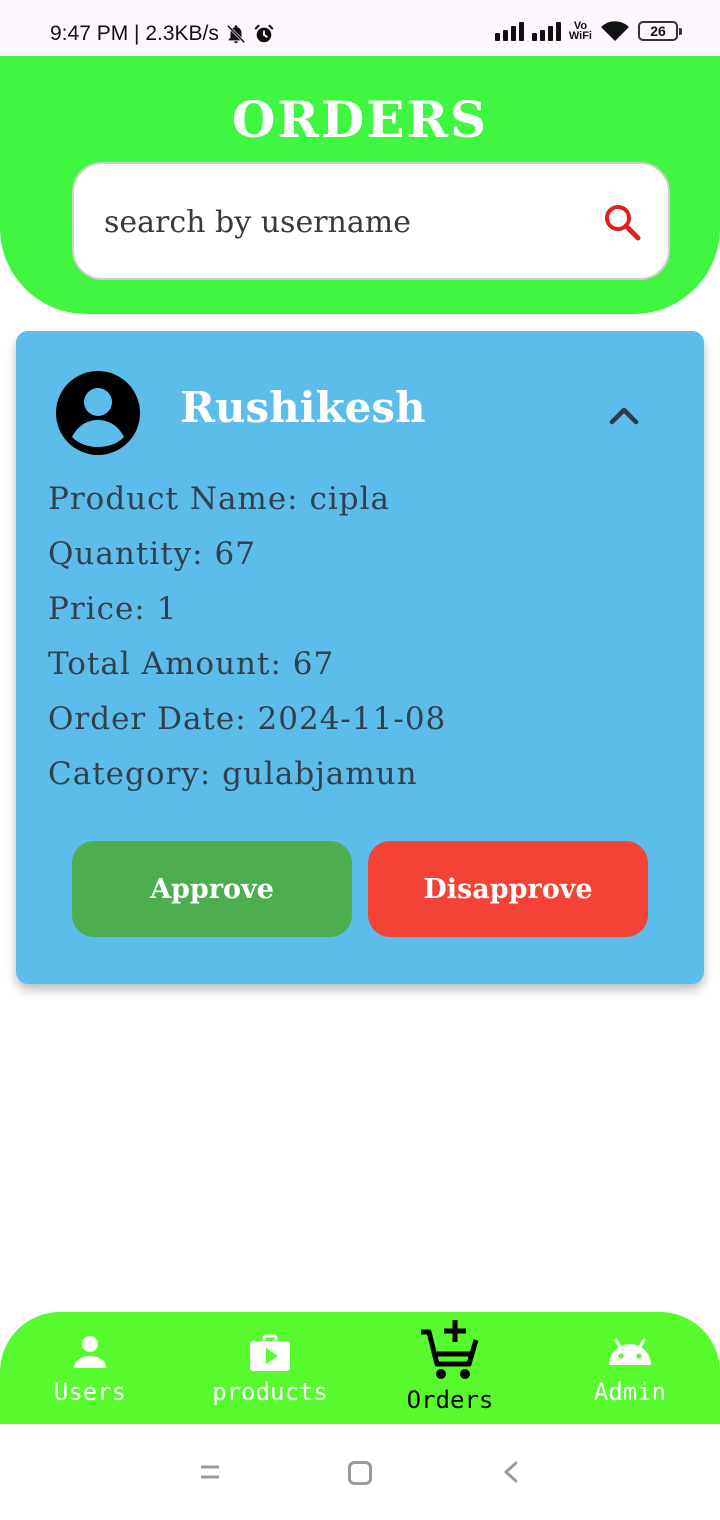 The height and width of the screenshot is (1520, 720). Describe the element at coordinates (98, 413) in the screenshot. I see `account-circle-icon` at that location.